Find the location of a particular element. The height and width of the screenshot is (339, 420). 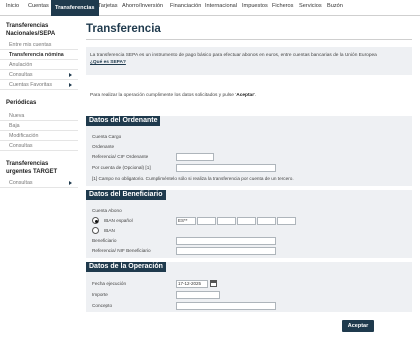

sidebar-group-title-nacionales: Transferencias Nacionales/SEPA is located at coordinates (31, 30).